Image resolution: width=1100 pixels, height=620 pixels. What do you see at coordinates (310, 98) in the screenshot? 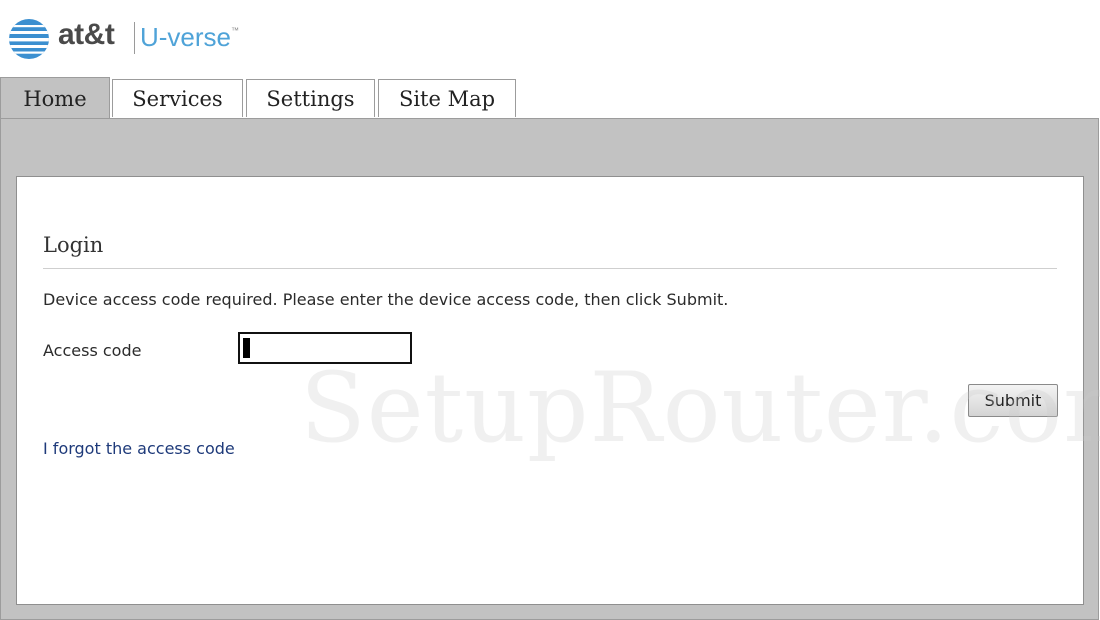
I see `tab-settings: Settings` at bounding box center [310, 98].